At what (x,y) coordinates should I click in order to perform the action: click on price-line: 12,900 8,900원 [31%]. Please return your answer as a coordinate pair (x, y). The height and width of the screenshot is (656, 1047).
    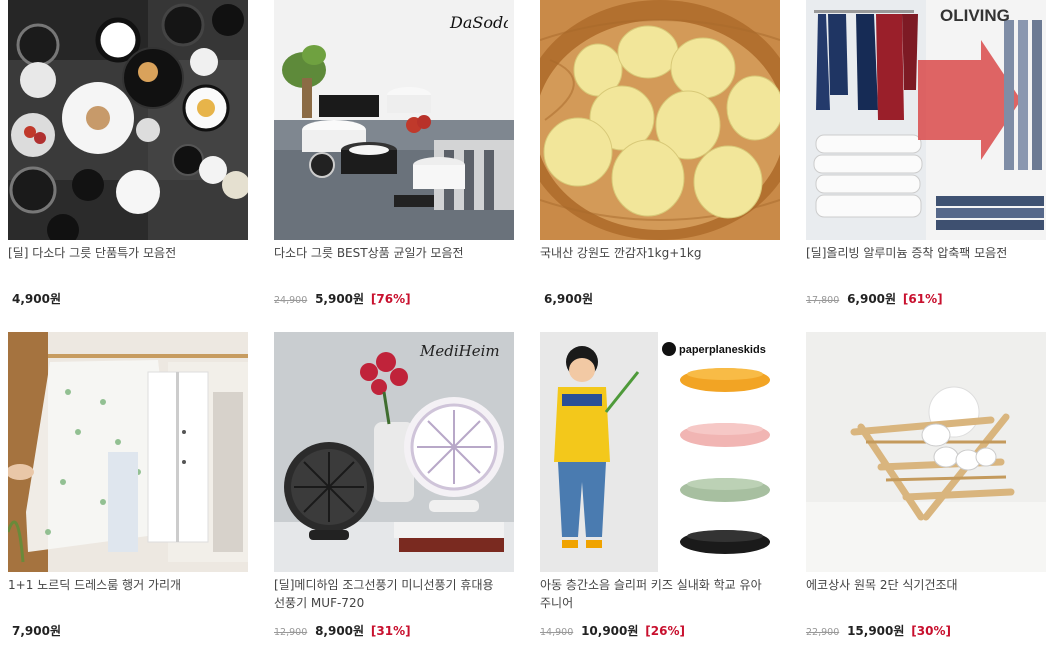
    Looking at the image, I should click on (394, 630).